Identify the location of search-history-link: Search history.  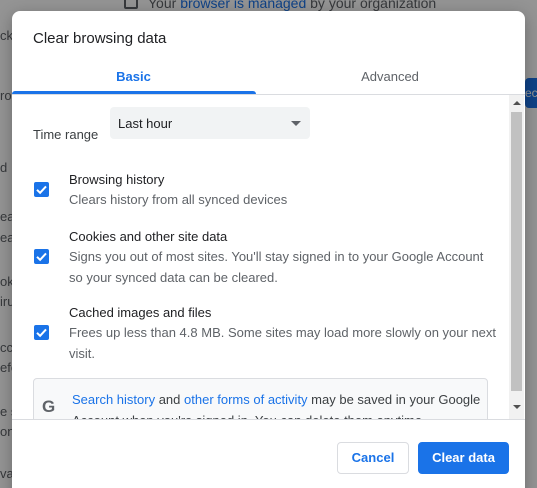
(113, 399).